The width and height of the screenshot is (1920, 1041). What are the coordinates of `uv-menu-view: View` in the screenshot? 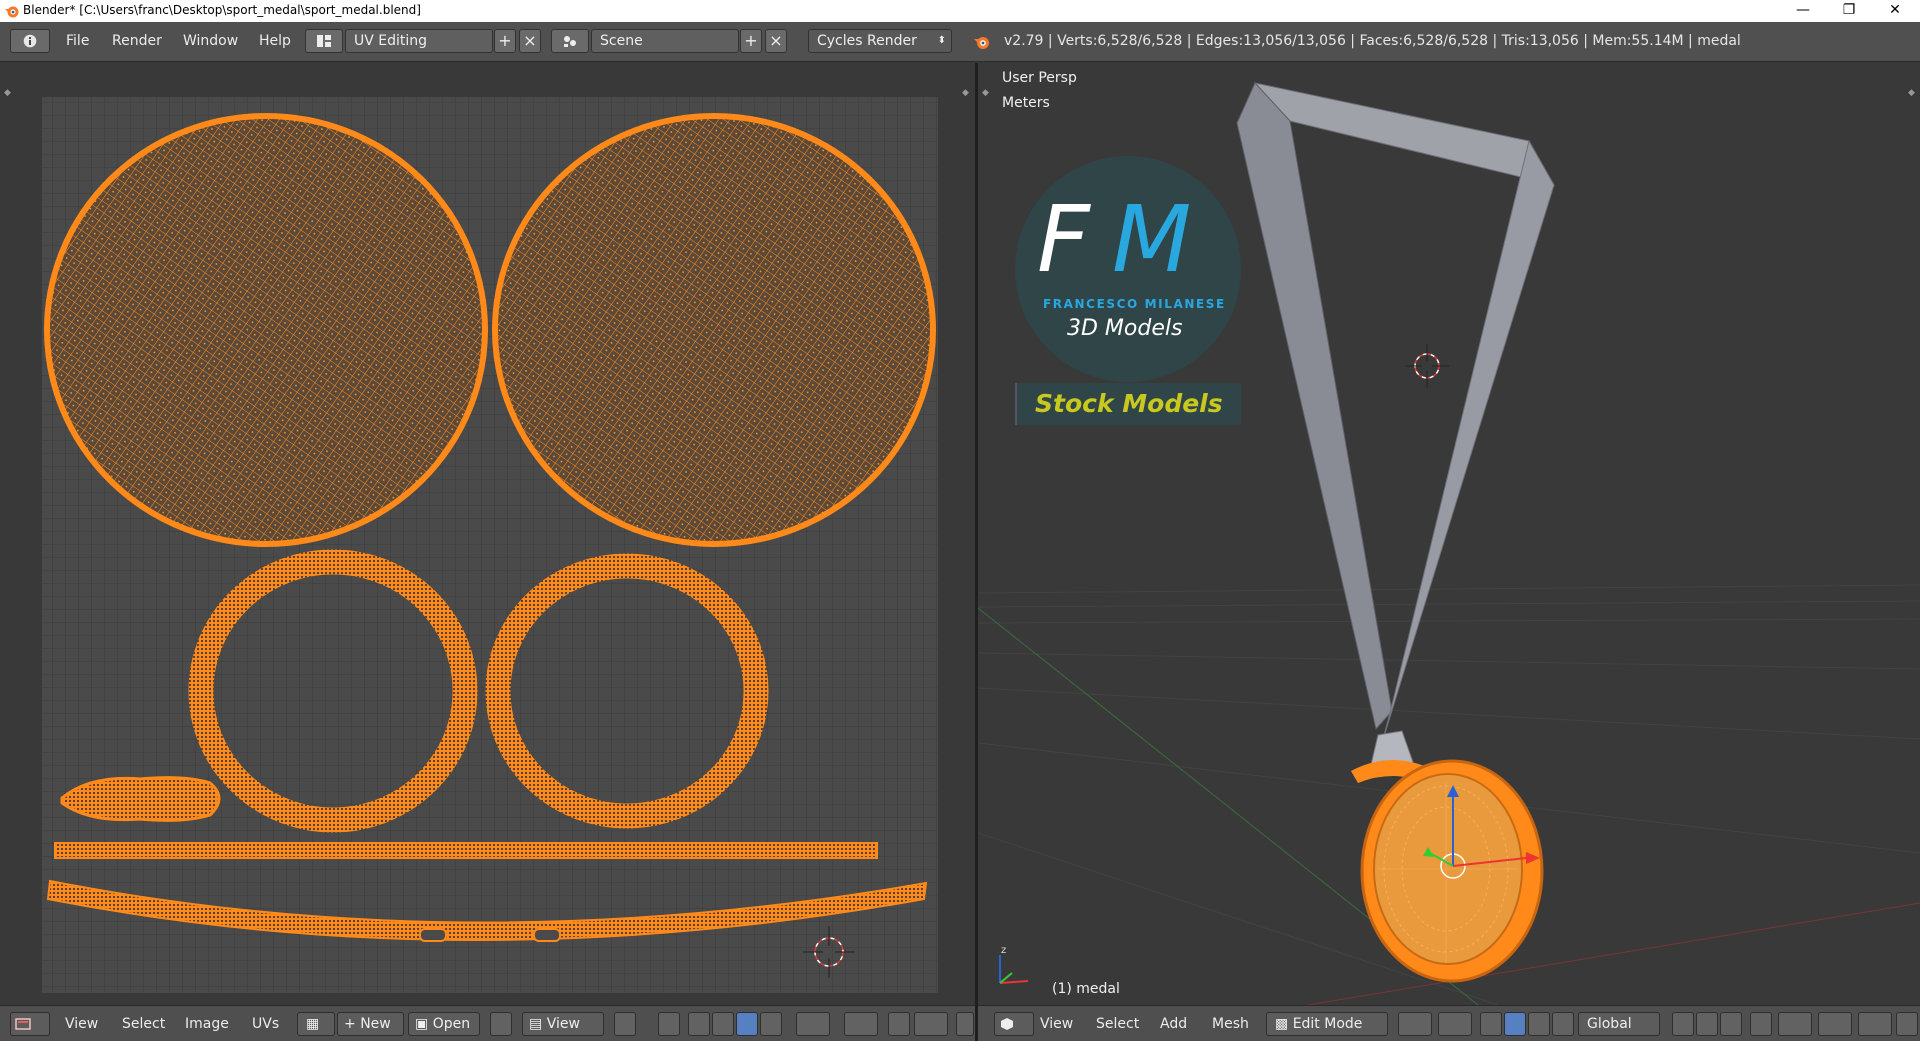 It's located at (81, 1024).